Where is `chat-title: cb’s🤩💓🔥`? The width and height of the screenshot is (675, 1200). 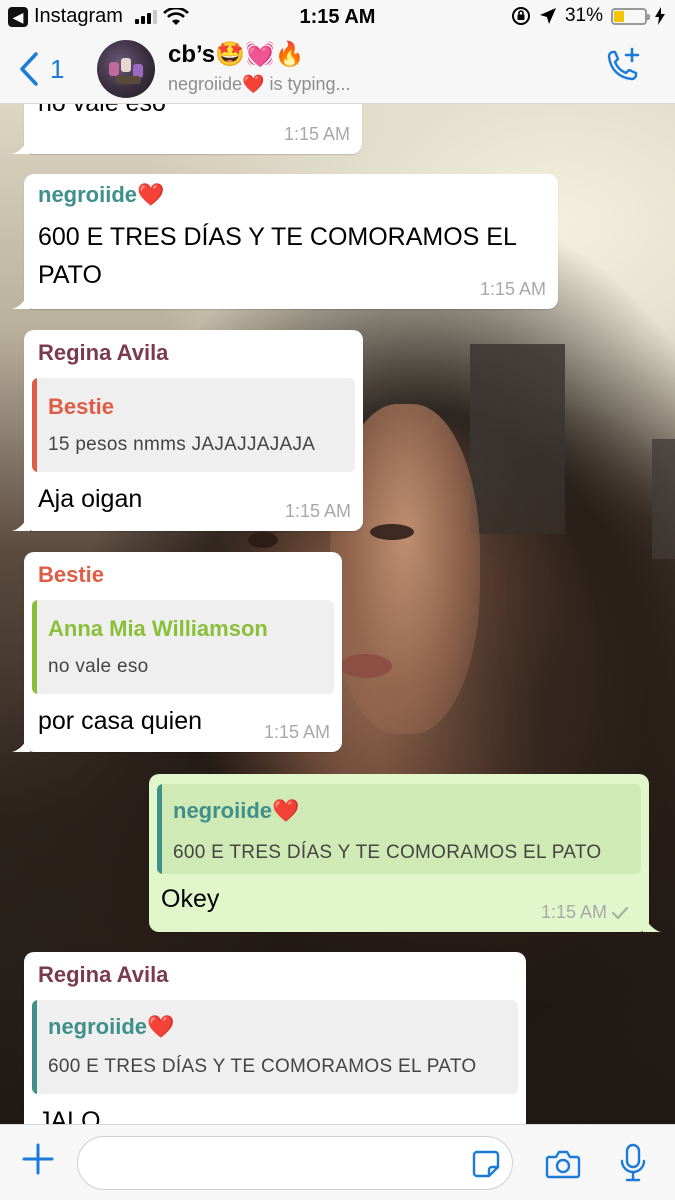 chat-title: cb’s🤩💓🔥 is located at coordinates (236, 54).